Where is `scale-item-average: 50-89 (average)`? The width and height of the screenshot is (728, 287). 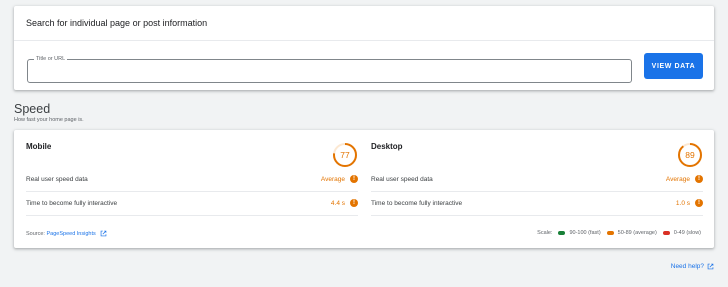 scale-item-average: 50-89 (average) is located at coordinates (631, 233).